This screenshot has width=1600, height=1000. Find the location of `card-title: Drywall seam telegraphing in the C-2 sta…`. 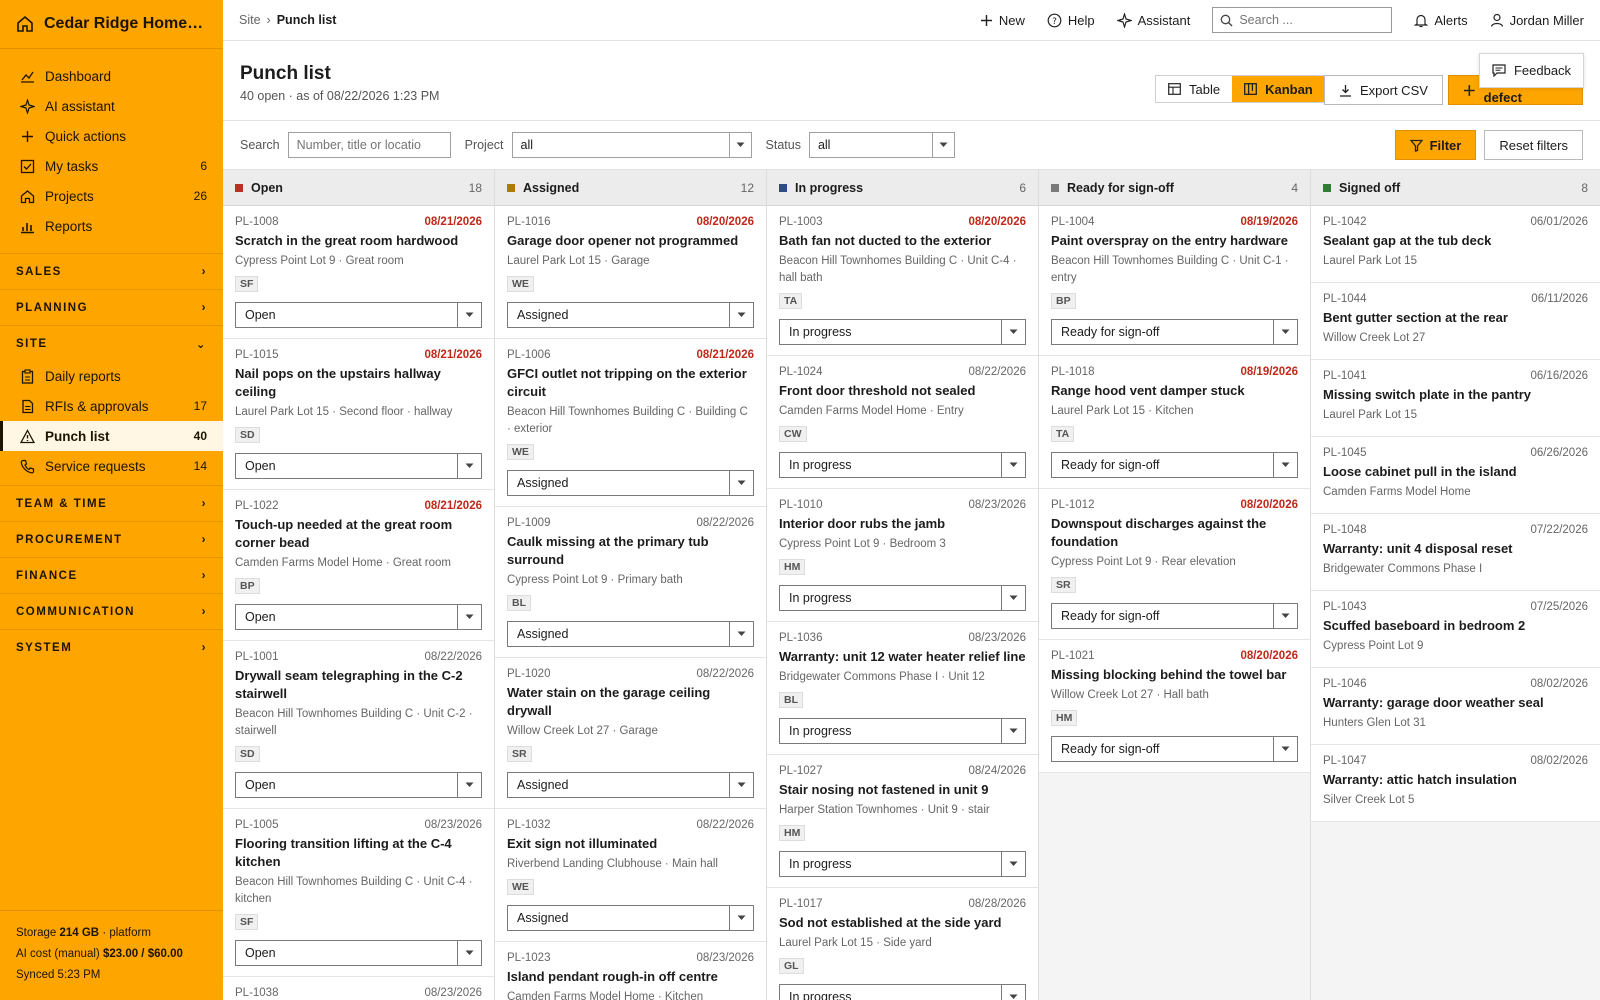

card-title: Drywall seam telegraphing in the C-2 sta… is located at coordinates (358, 685).